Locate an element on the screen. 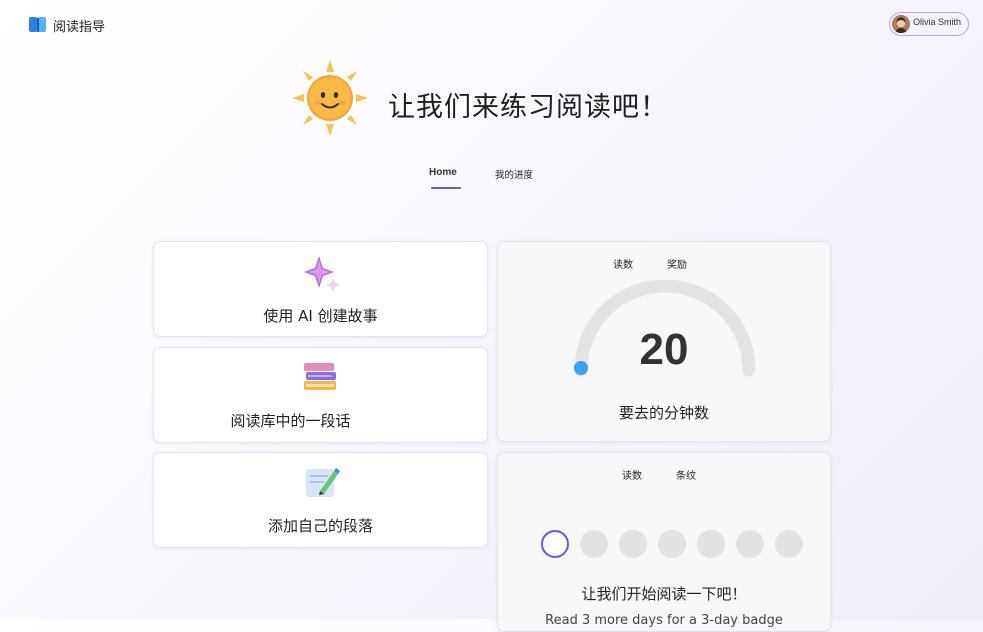 Image resolution: width=983 pixels, height=632 pixels. page-title: 让我们来练习阅读吧！ is located at coordinates (528, 107).